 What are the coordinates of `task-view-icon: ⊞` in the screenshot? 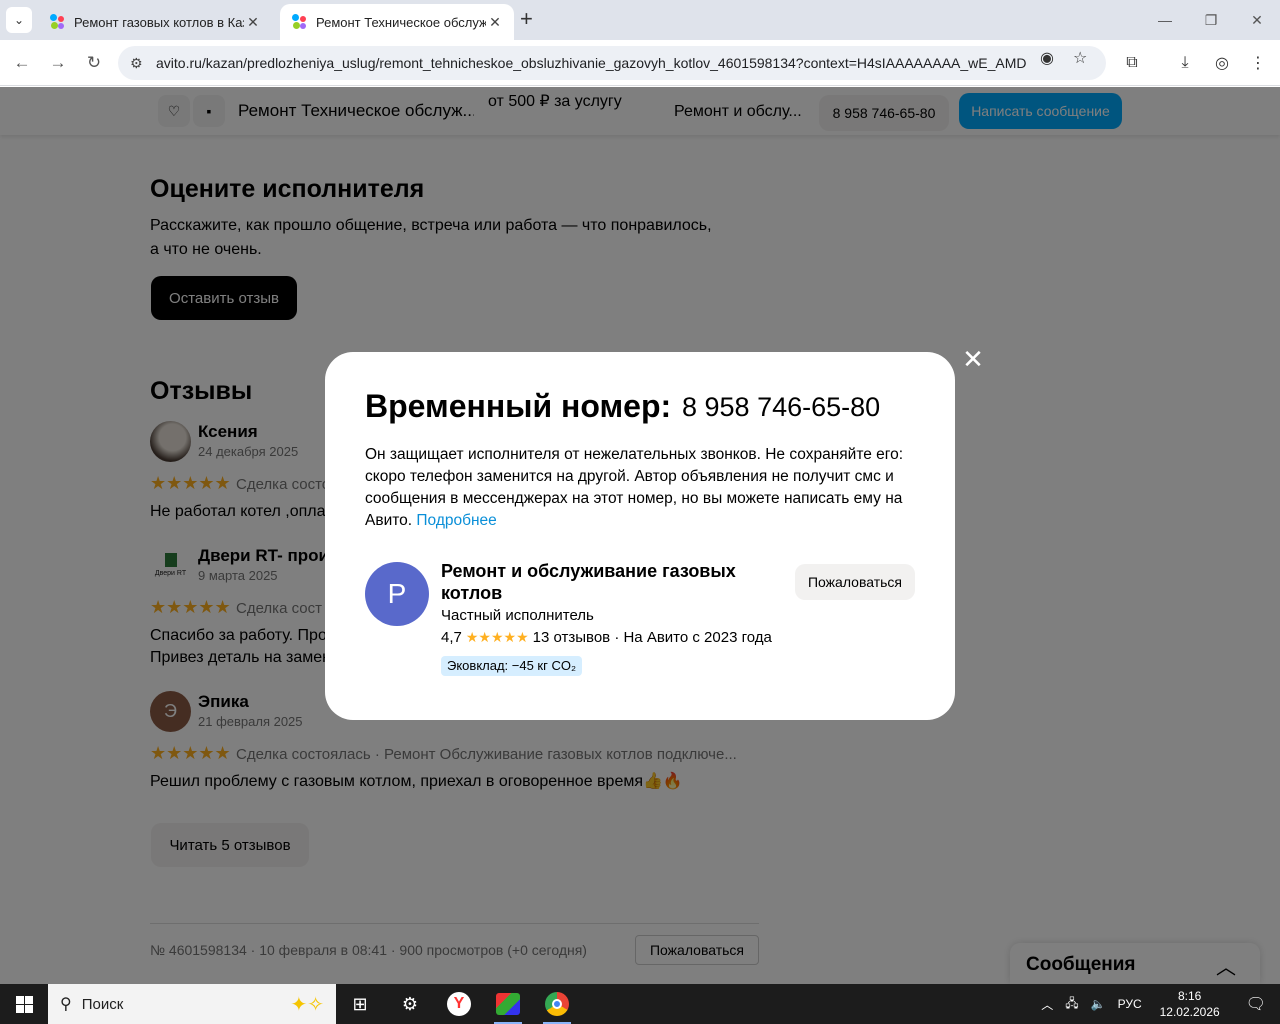 It's located at (360, 1004).